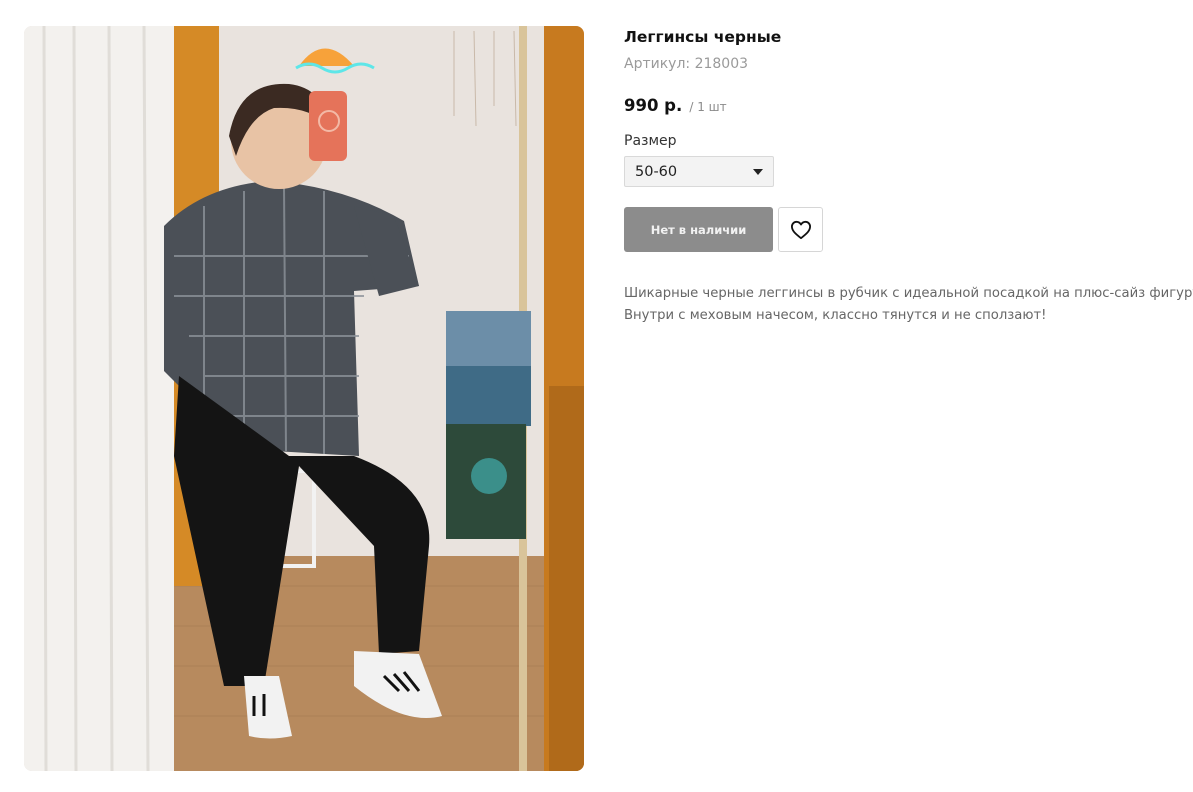  What do you see at coordinates (703, 37) in the screenshot?
I see `product-title: Леггинсы черные` at bounding box center [703, 37].